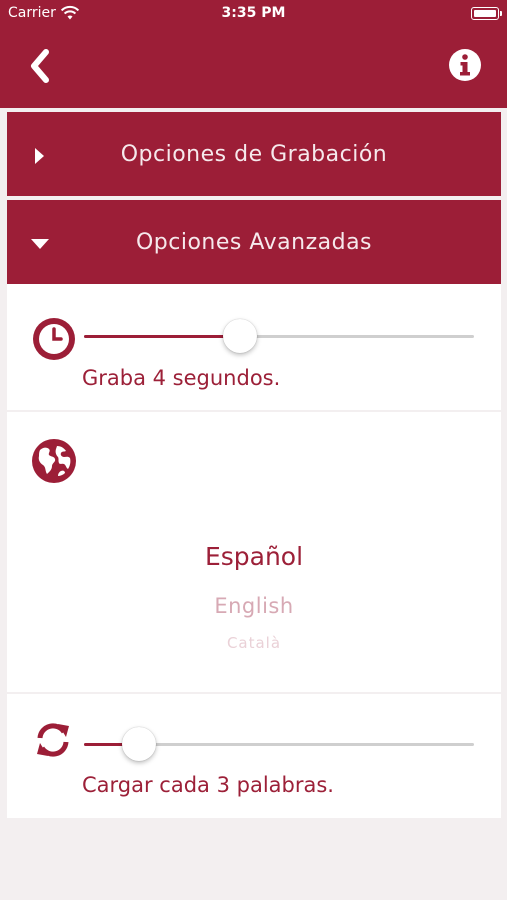 The image size is (507, 900). Describe the element at coordinates (253, 109) in the screenshot. I see `nav-divider` at that location.